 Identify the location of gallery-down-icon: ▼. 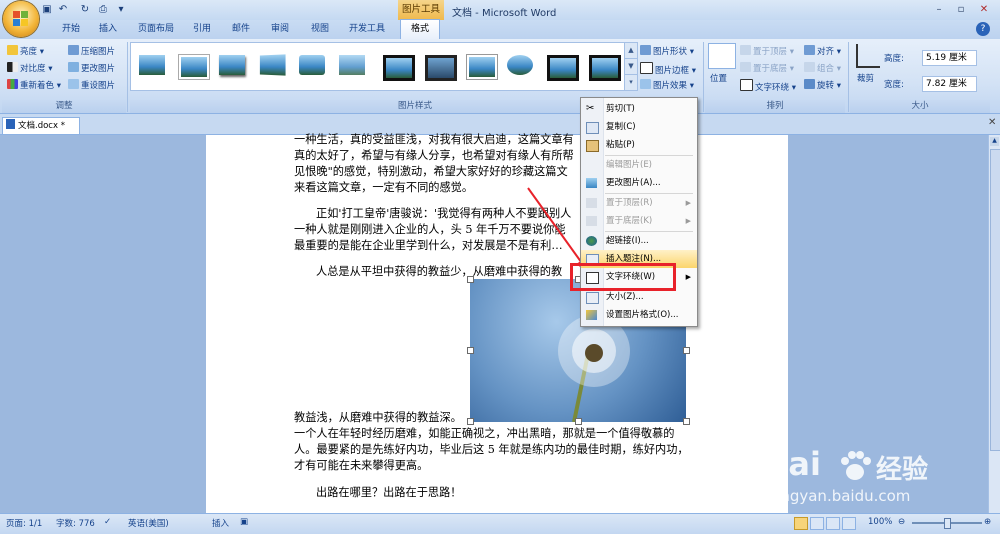
(631, 66).